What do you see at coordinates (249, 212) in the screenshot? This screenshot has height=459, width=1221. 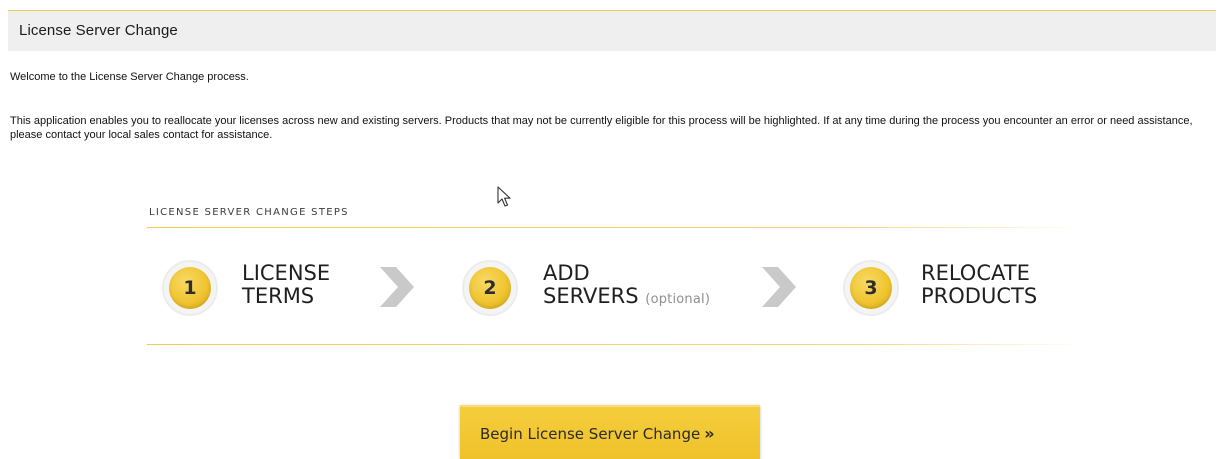 I see `steps-heading: LICENSE SERVER CHANGE STEPS` at bounding box center [249, 212].